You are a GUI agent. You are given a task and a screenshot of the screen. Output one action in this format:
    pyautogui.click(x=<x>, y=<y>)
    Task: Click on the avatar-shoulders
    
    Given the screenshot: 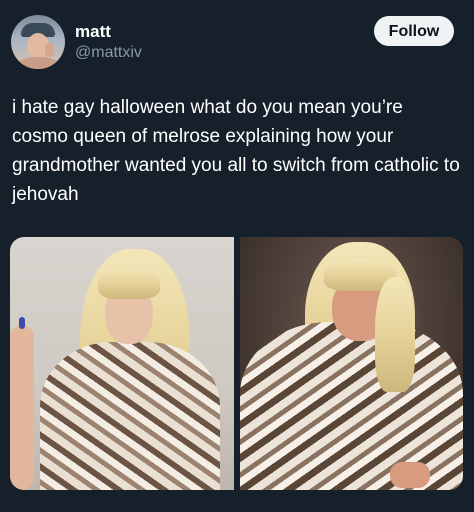 What is the action you would take?
    pyautogui.click(x=38, y=63)
    